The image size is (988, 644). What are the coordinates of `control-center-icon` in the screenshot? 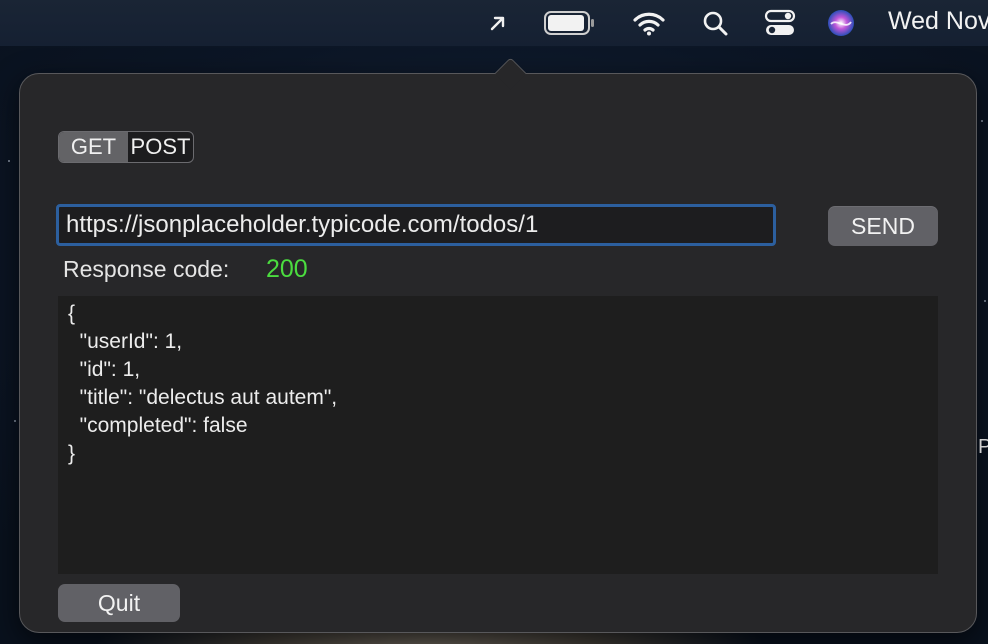 It's located at (780, 23).